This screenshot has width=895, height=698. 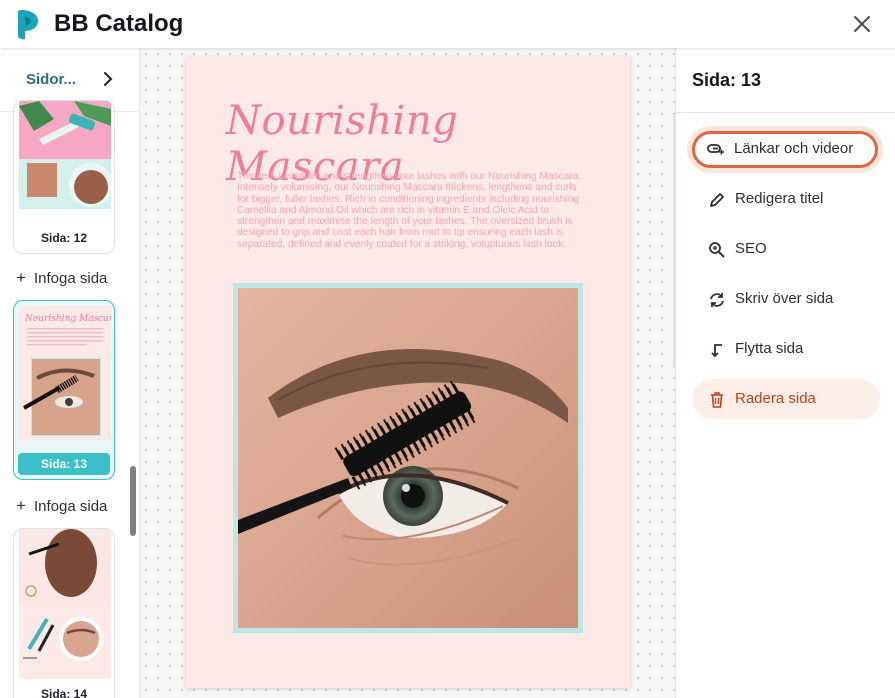 I want to click on close-icon, so click(x=862, y=24).